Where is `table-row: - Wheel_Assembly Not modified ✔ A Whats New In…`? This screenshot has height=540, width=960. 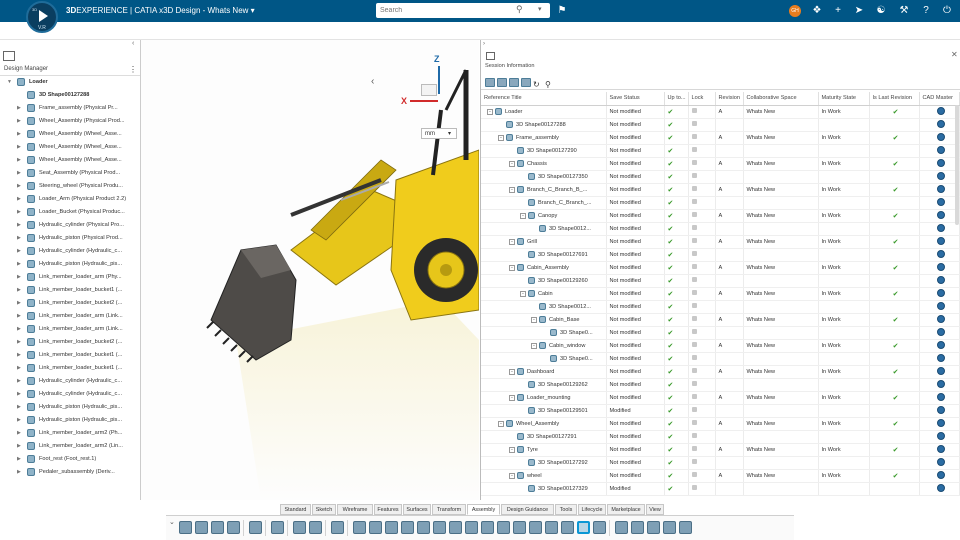
table-row: - Wheel_Assembly Not modified ✔ A Whats New In… is located at coordinates (720, 424).